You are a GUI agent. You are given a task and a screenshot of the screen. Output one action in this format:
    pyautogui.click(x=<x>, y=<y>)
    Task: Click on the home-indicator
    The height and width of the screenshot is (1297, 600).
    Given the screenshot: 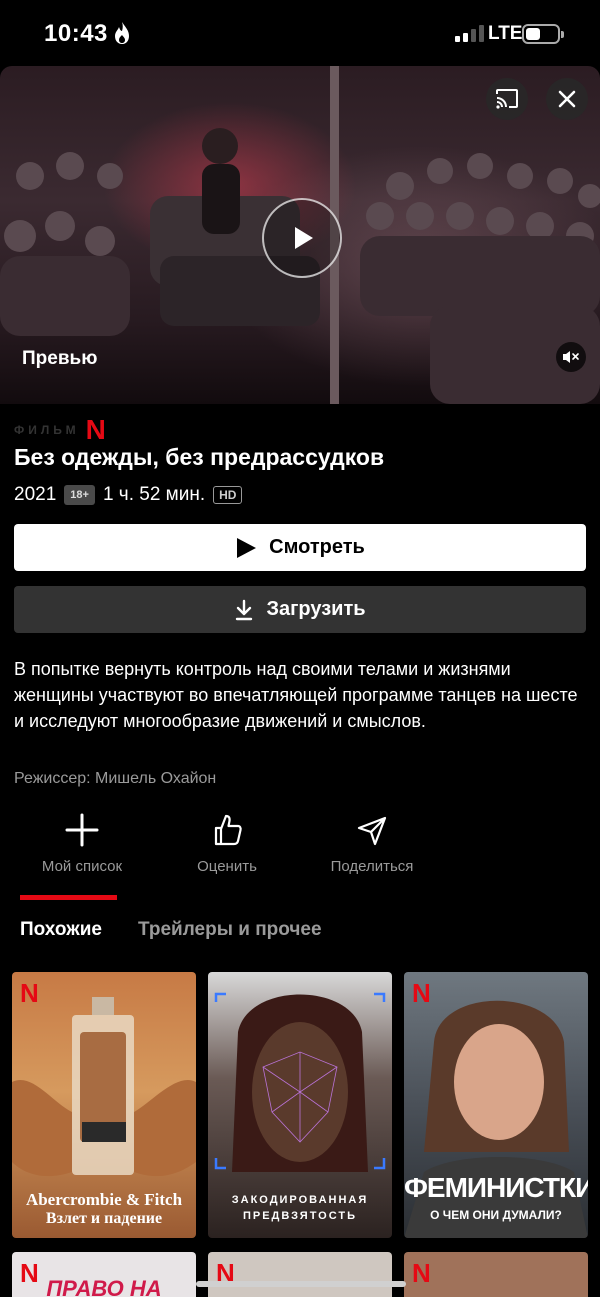 What is the action you would take?
    pyautogui.click(x=301, y=1284)
    